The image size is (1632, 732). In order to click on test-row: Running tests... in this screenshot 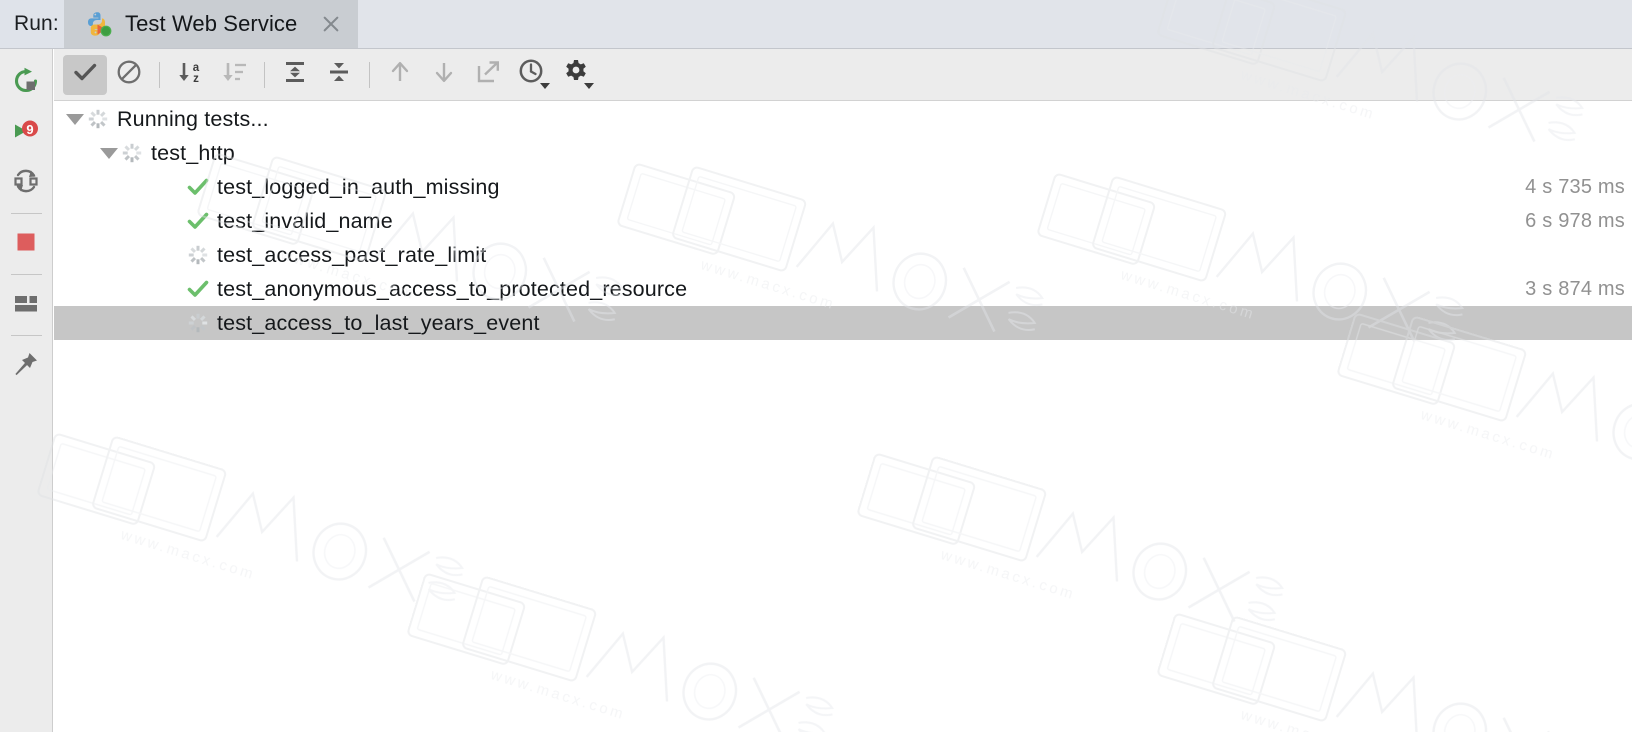, I will do `click(843, 119)`.